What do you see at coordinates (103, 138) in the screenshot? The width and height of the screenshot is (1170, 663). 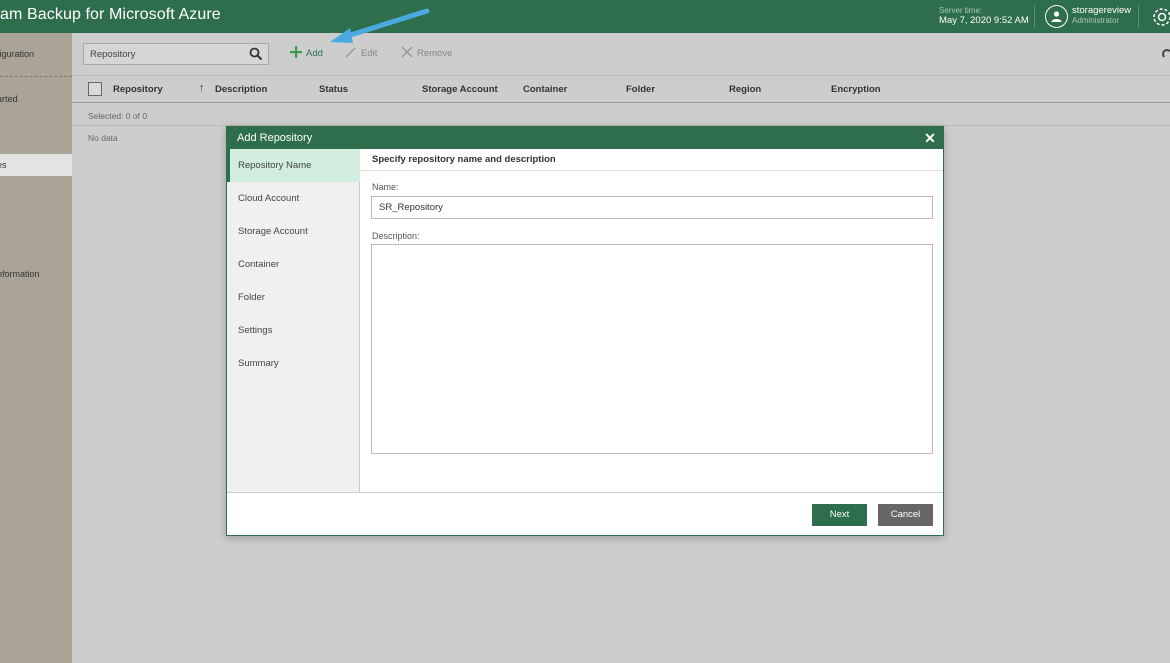 I see `empty-grid-message: No data` at bounding box center [103, 138].